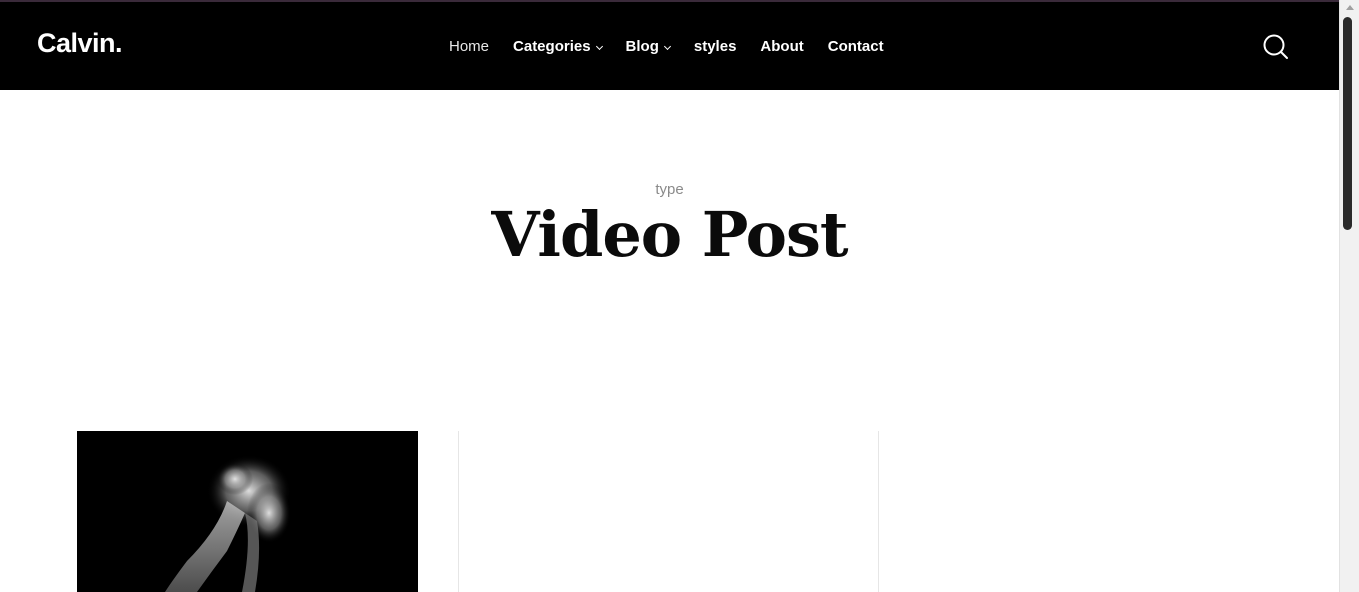 This screenshot has width=1359, height=592. I want to click on nav-item-label: Contact, so click(855, 46).